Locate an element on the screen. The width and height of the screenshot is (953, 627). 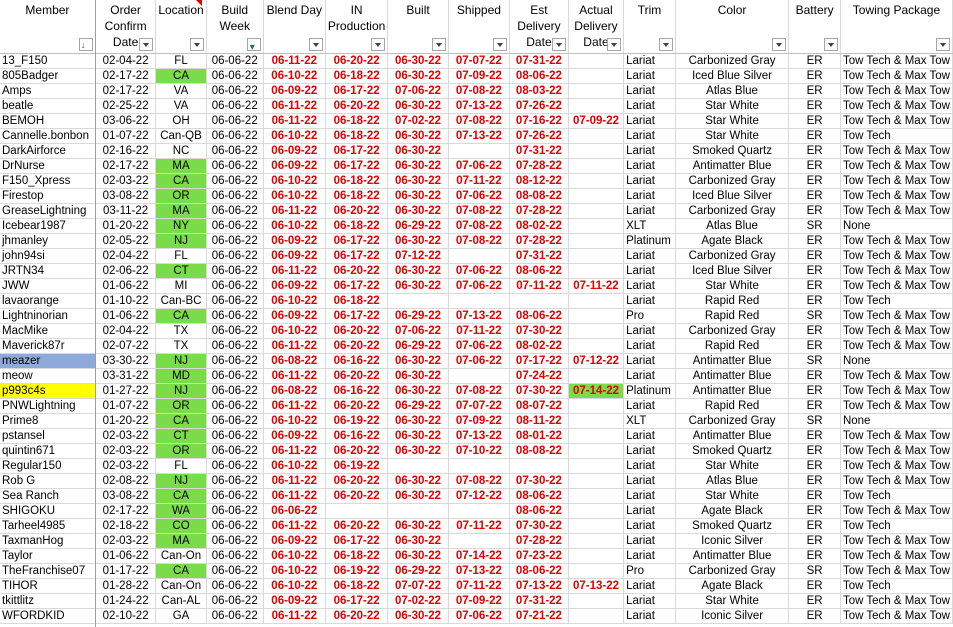
cell-member: PNWLightning is located at coordinates (48, 406).